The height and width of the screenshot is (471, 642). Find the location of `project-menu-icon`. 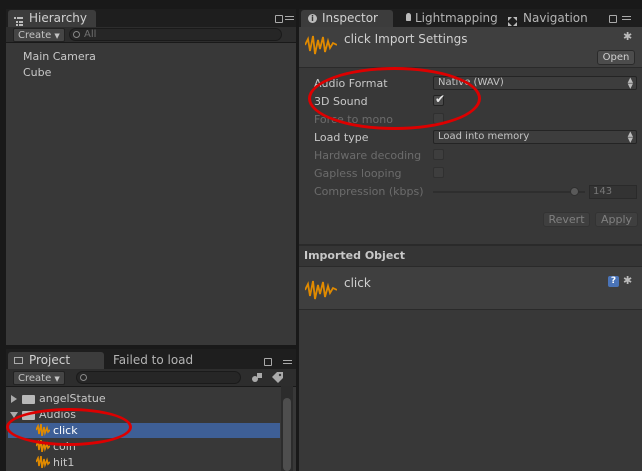

project-menu-icon is located at coordinates (287, 363).